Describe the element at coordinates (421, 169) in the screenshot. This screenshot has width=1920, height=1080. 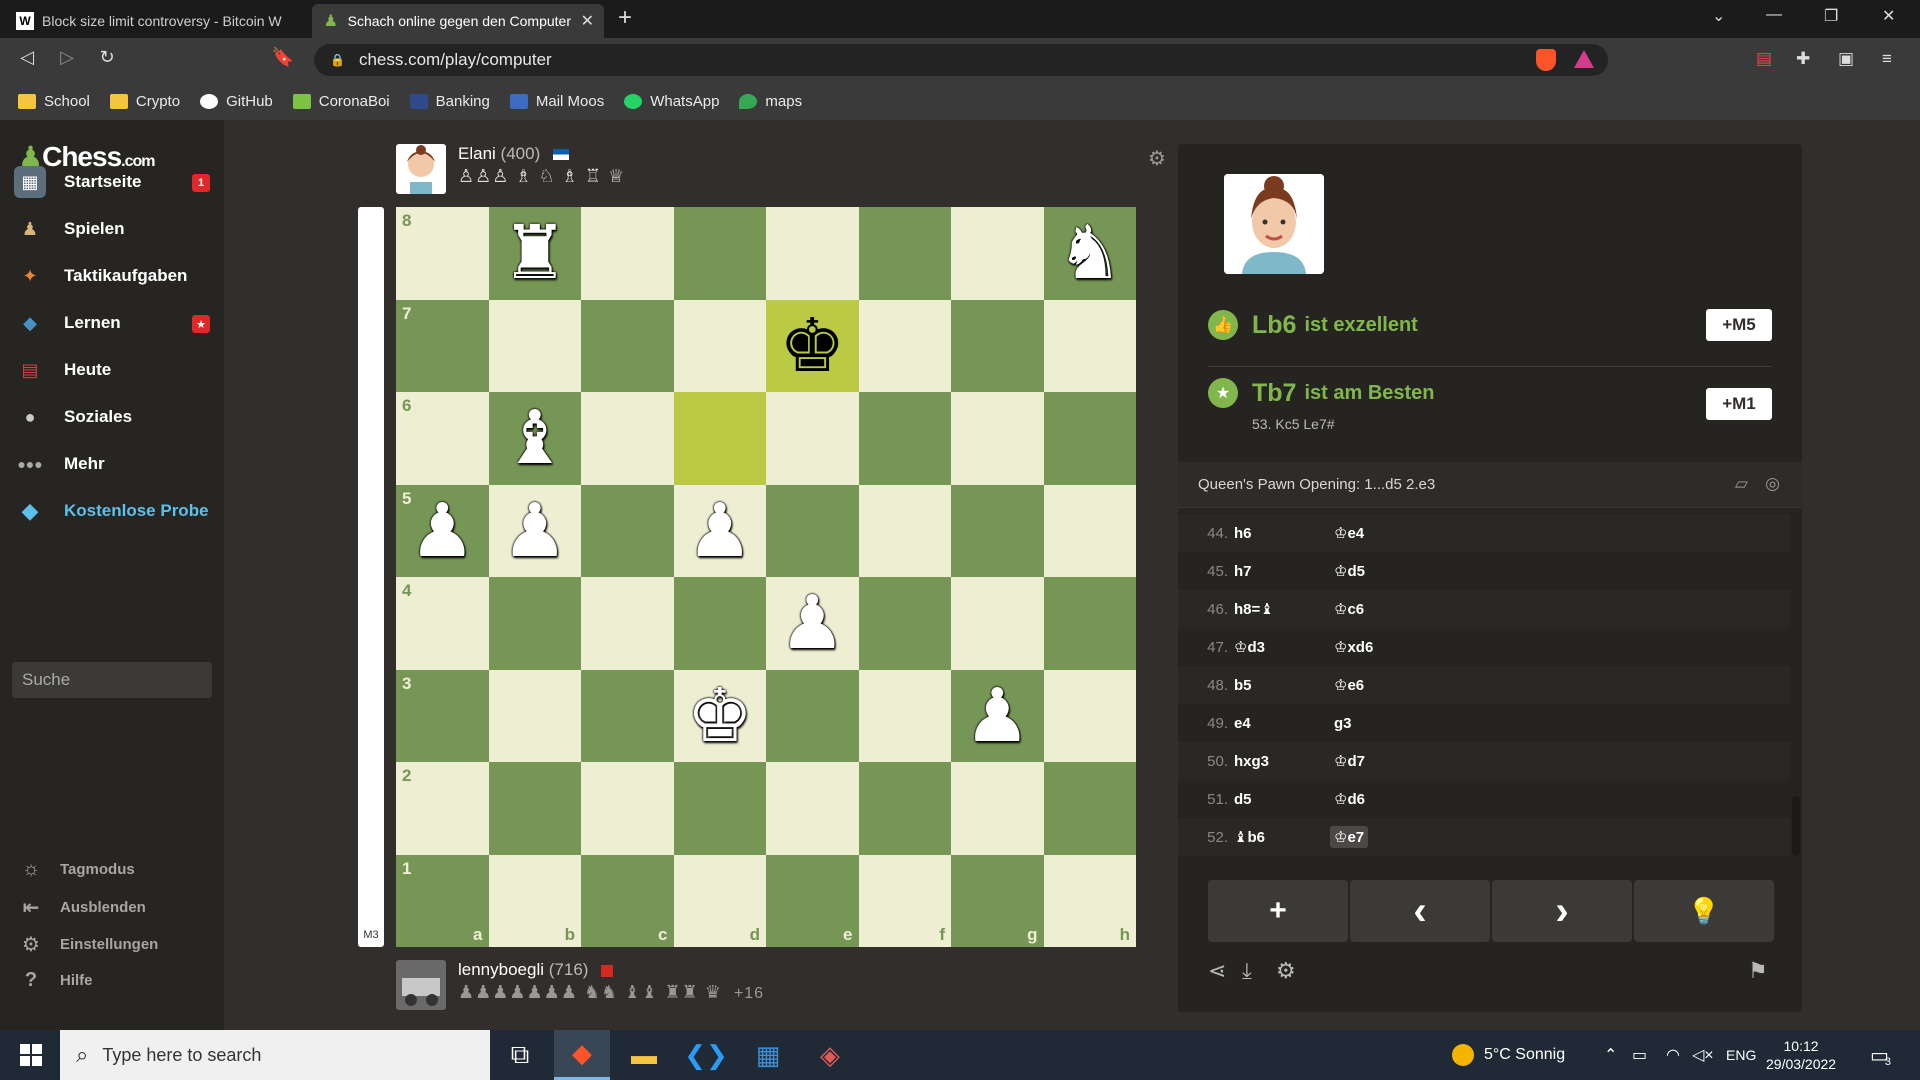
I see `bot-avatar` at that location.